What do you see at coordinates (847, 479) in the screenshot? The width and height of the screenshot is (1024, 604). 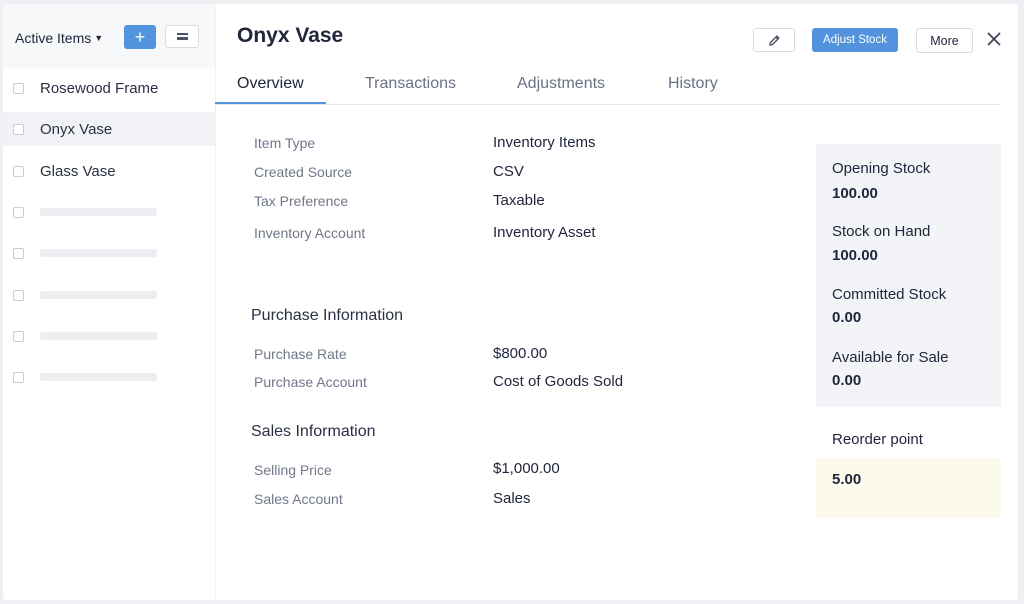 I see `reorder-point-value: 5.00` at bounding box center [847, 479].